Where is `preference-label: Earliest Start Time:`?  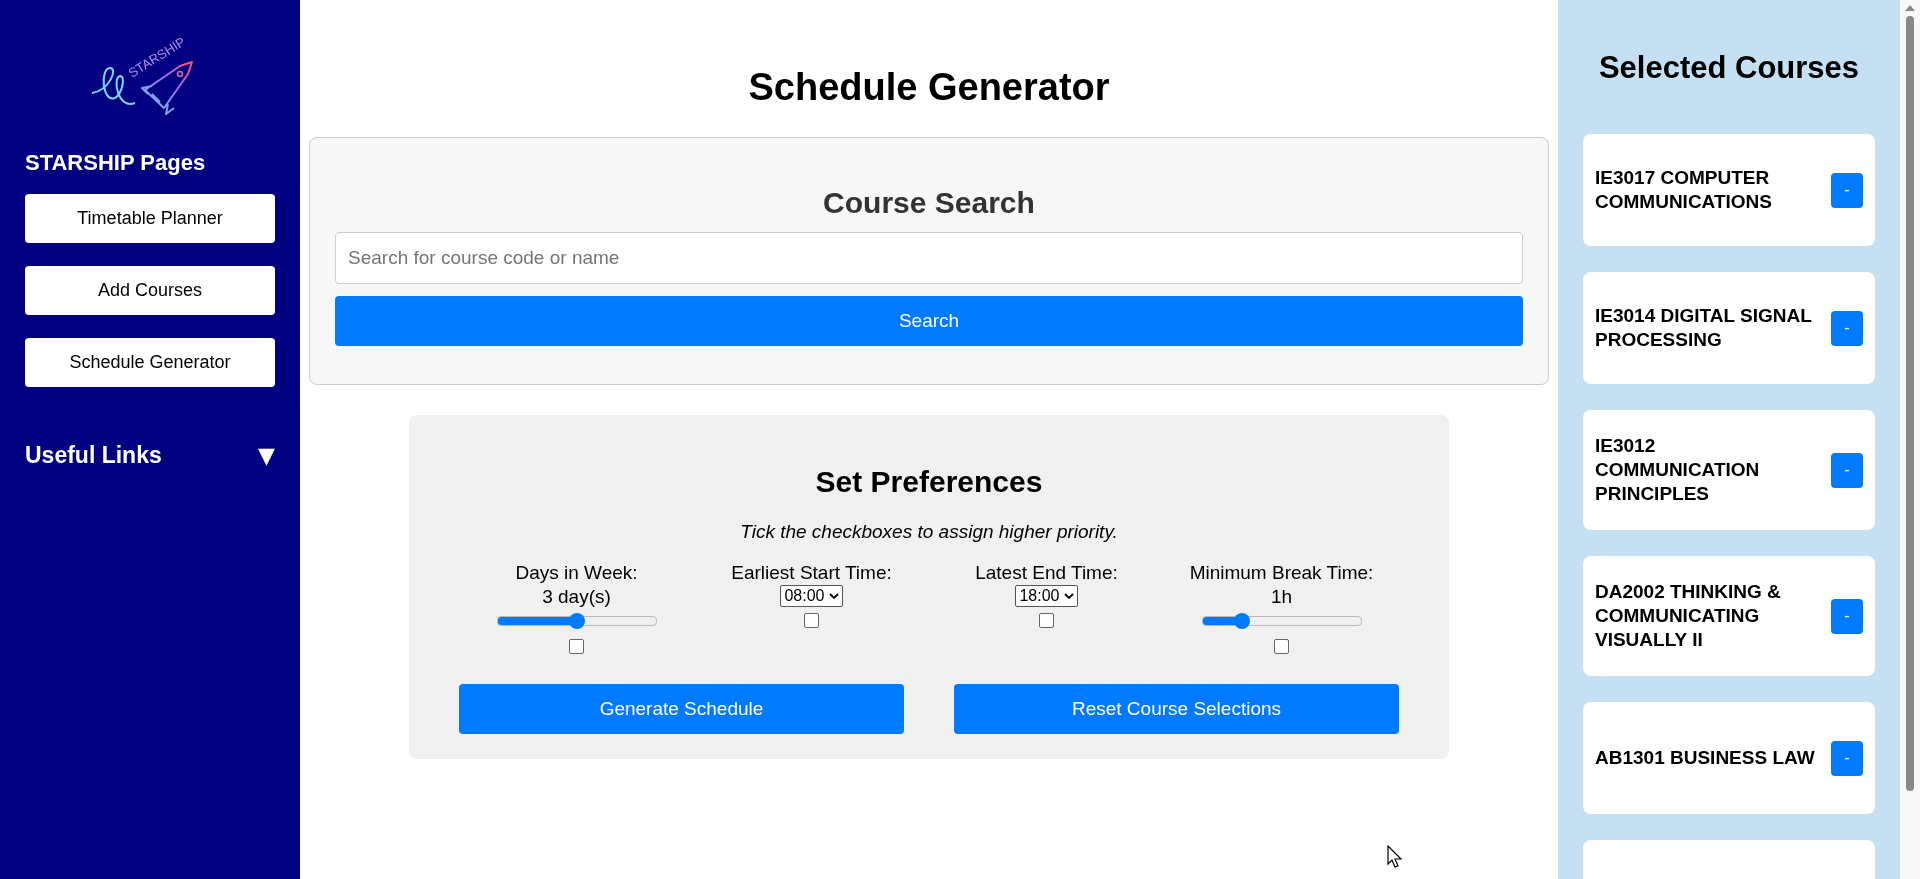
preference-label: Earliest Start Time: is located at coordinates (811, 573).